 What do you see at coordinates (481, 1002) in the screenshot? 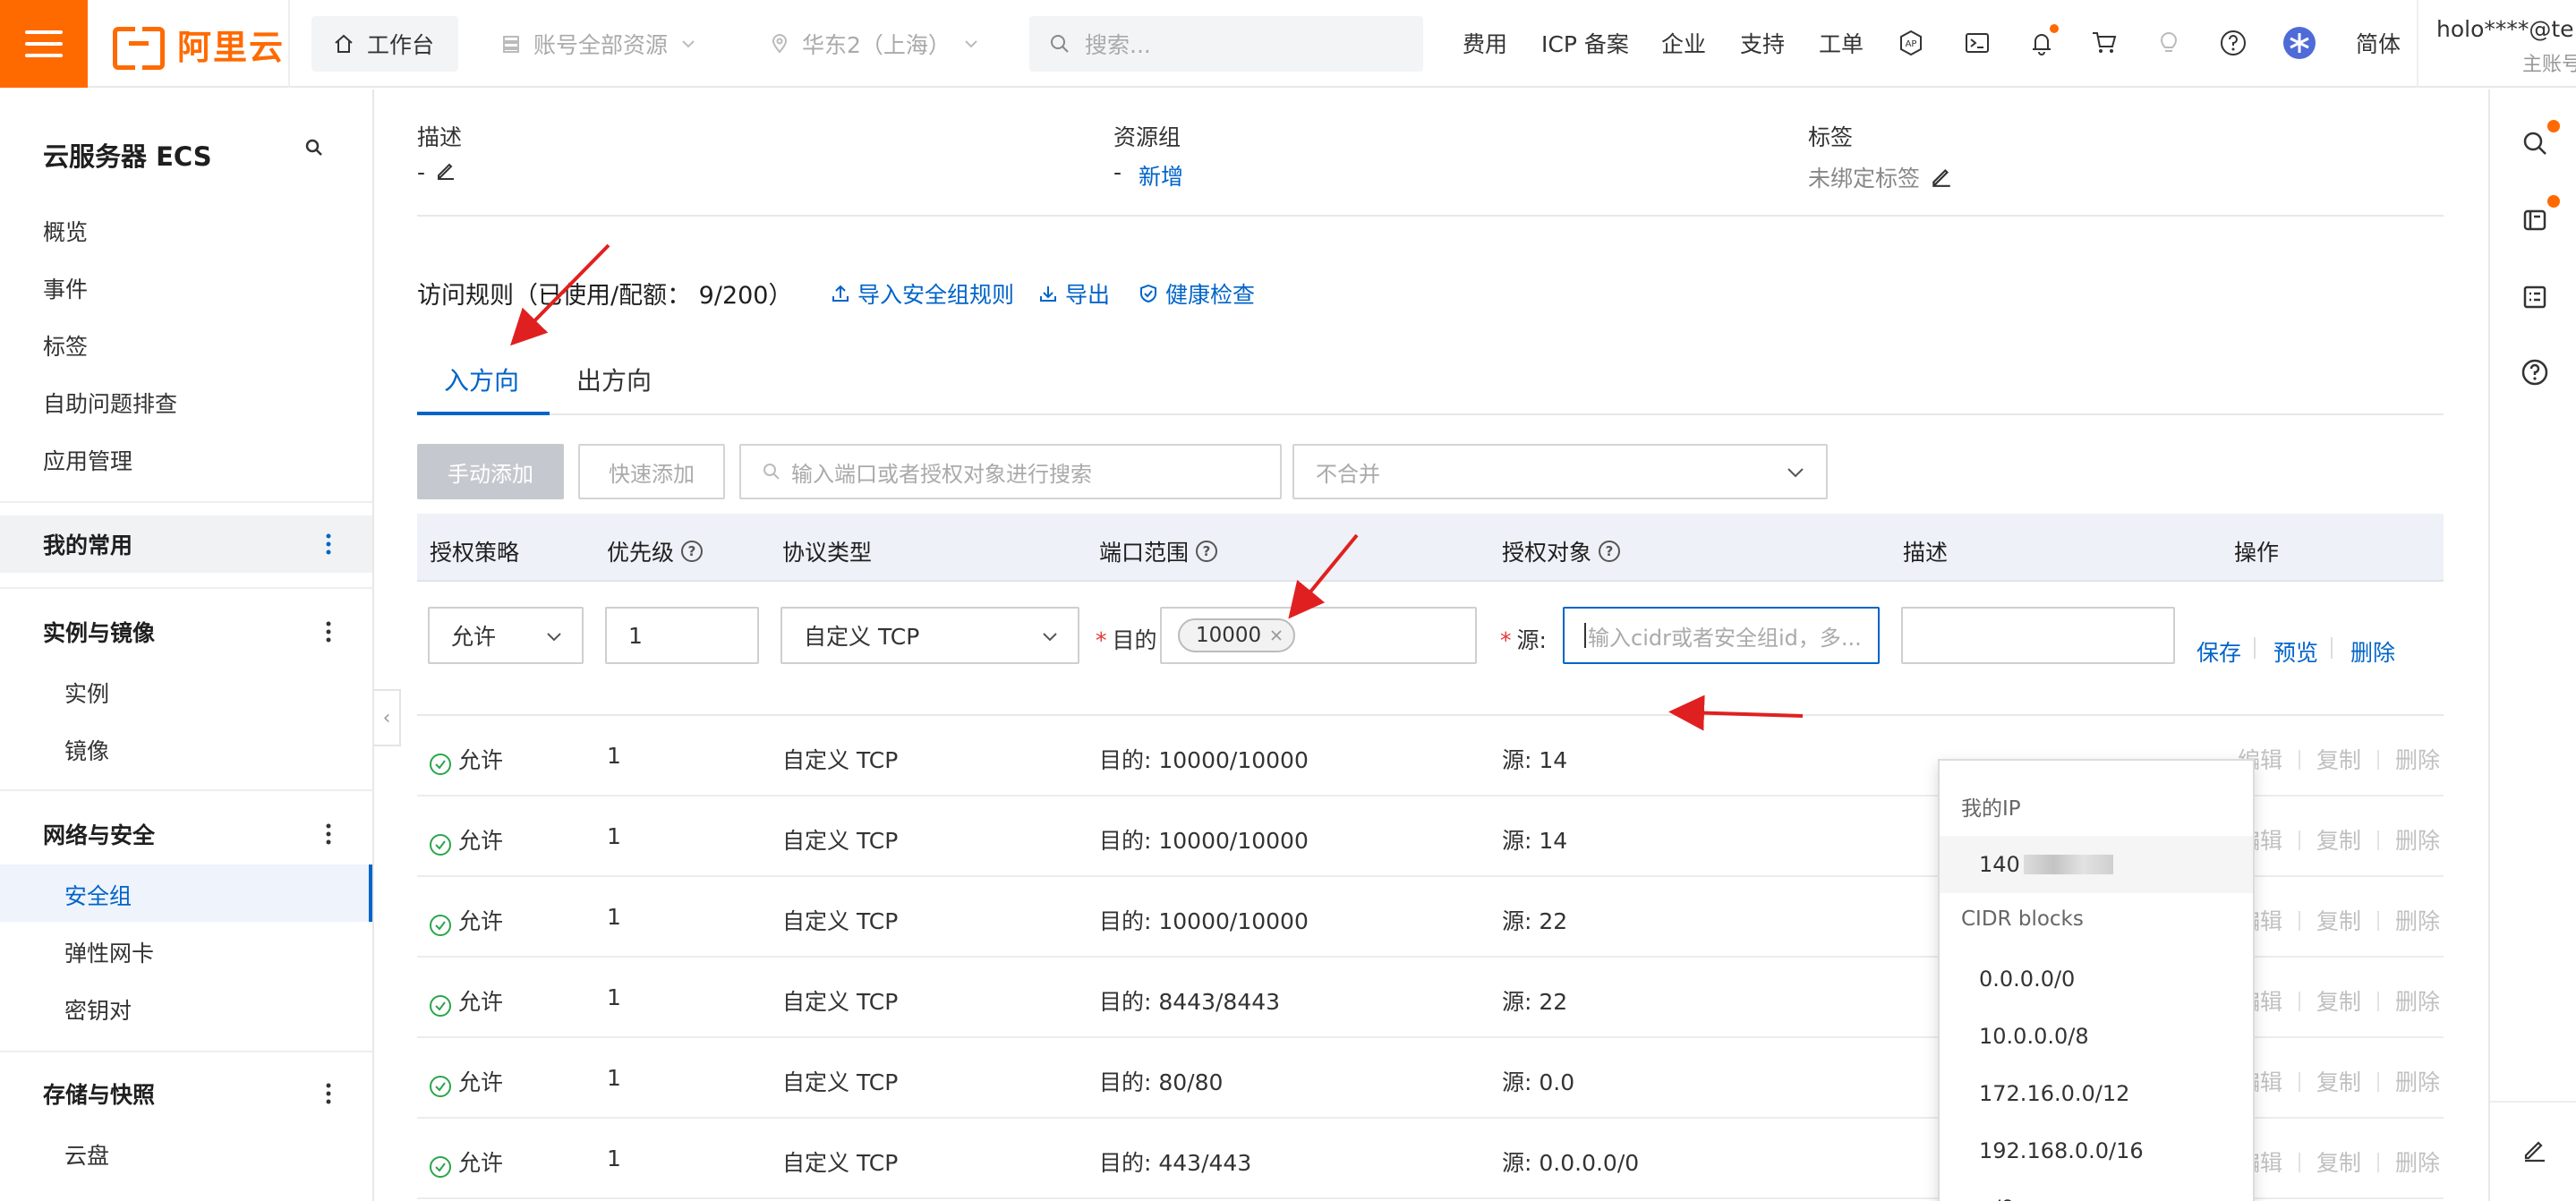
I see `cell-policy-text: 允许` at bounding box center [481, 1002].